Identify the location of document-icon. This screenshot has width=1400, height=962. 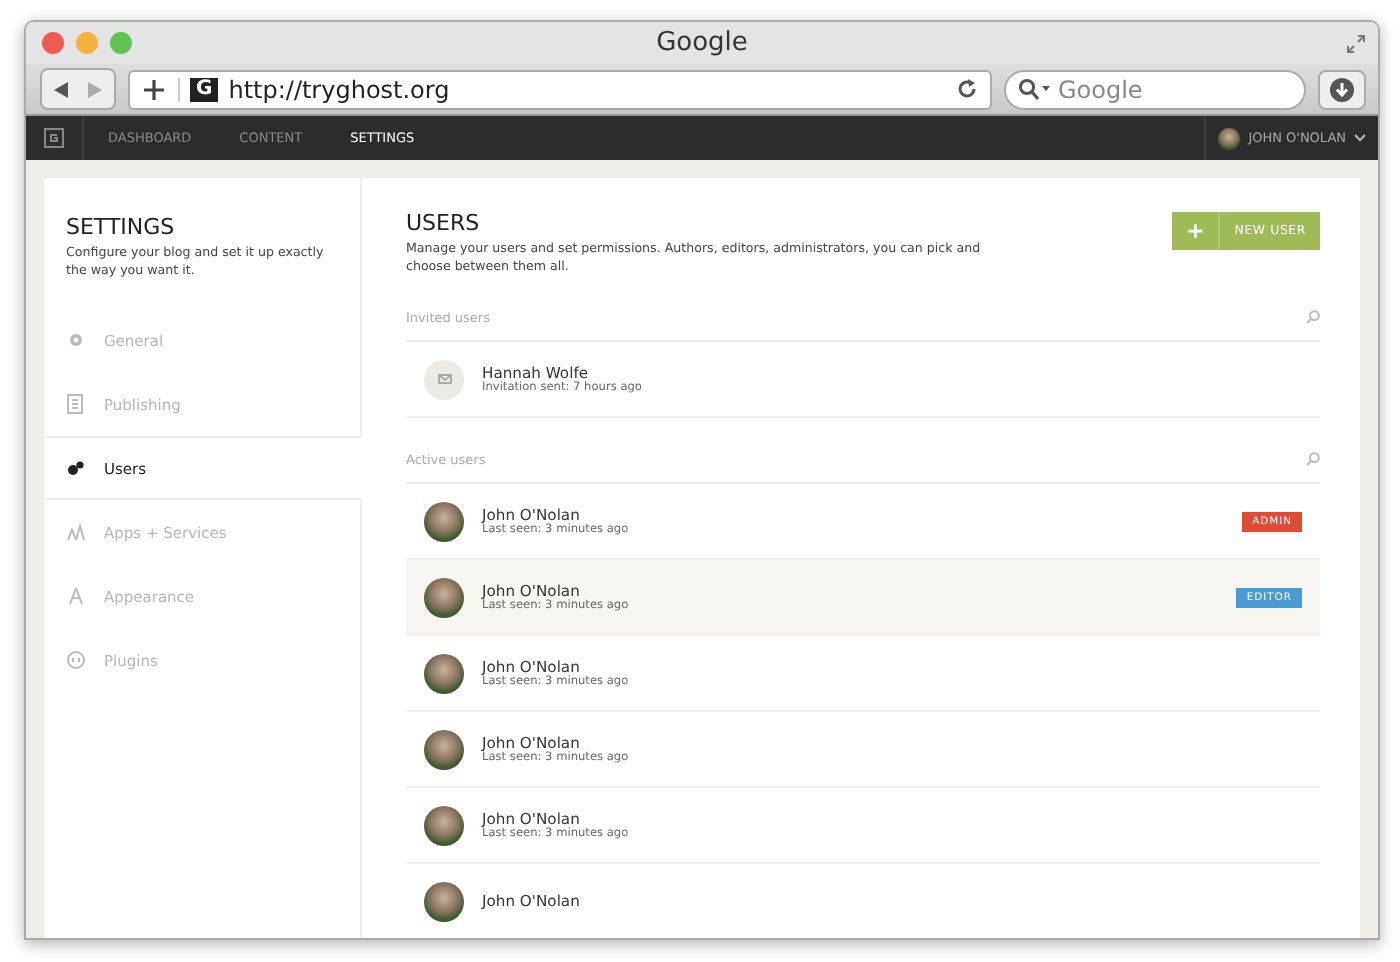
(76, 404).